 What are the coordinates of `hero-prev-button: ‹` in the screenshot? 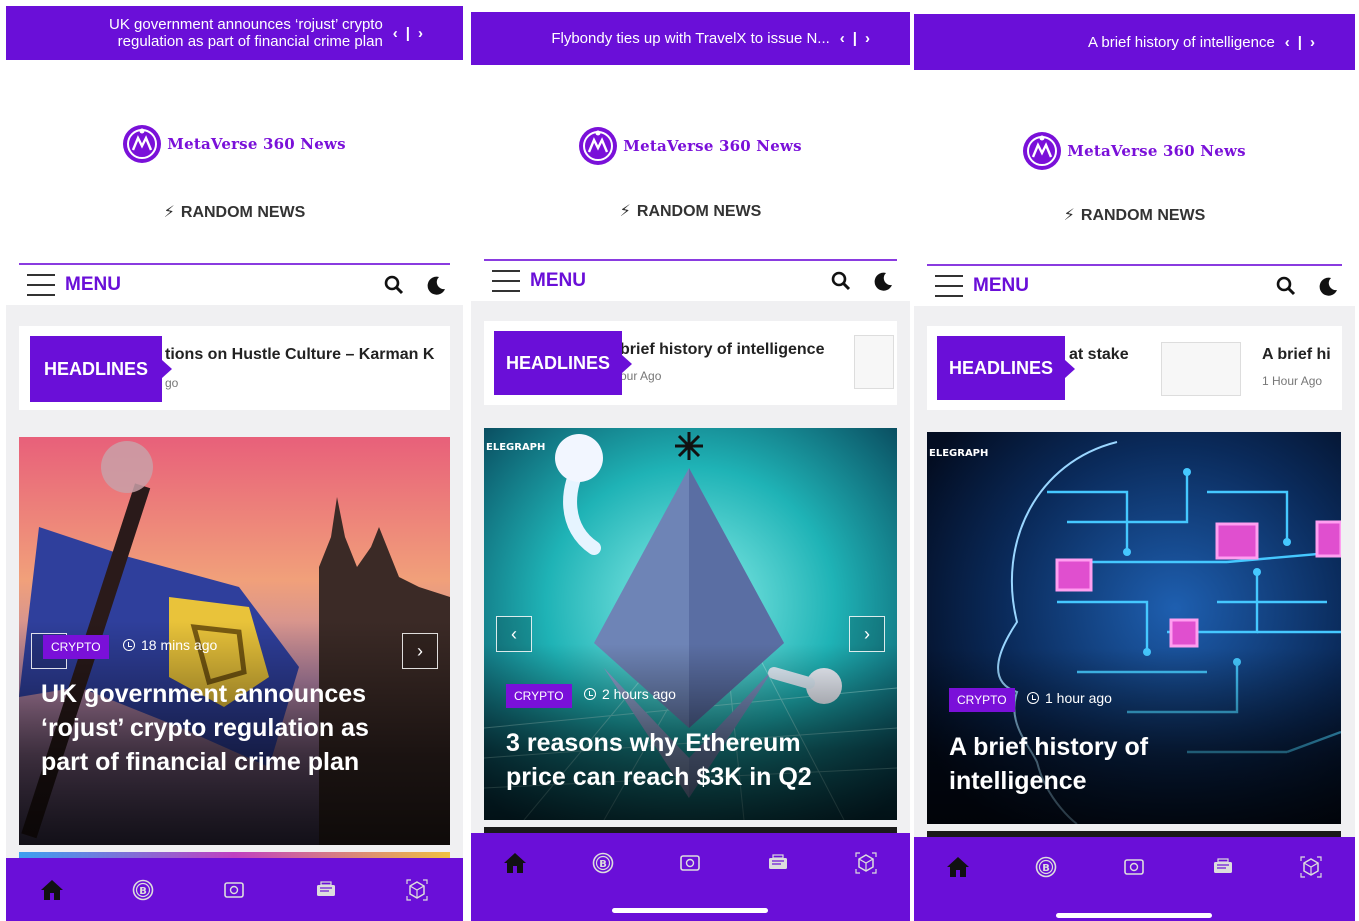 It's located at (514, 634).